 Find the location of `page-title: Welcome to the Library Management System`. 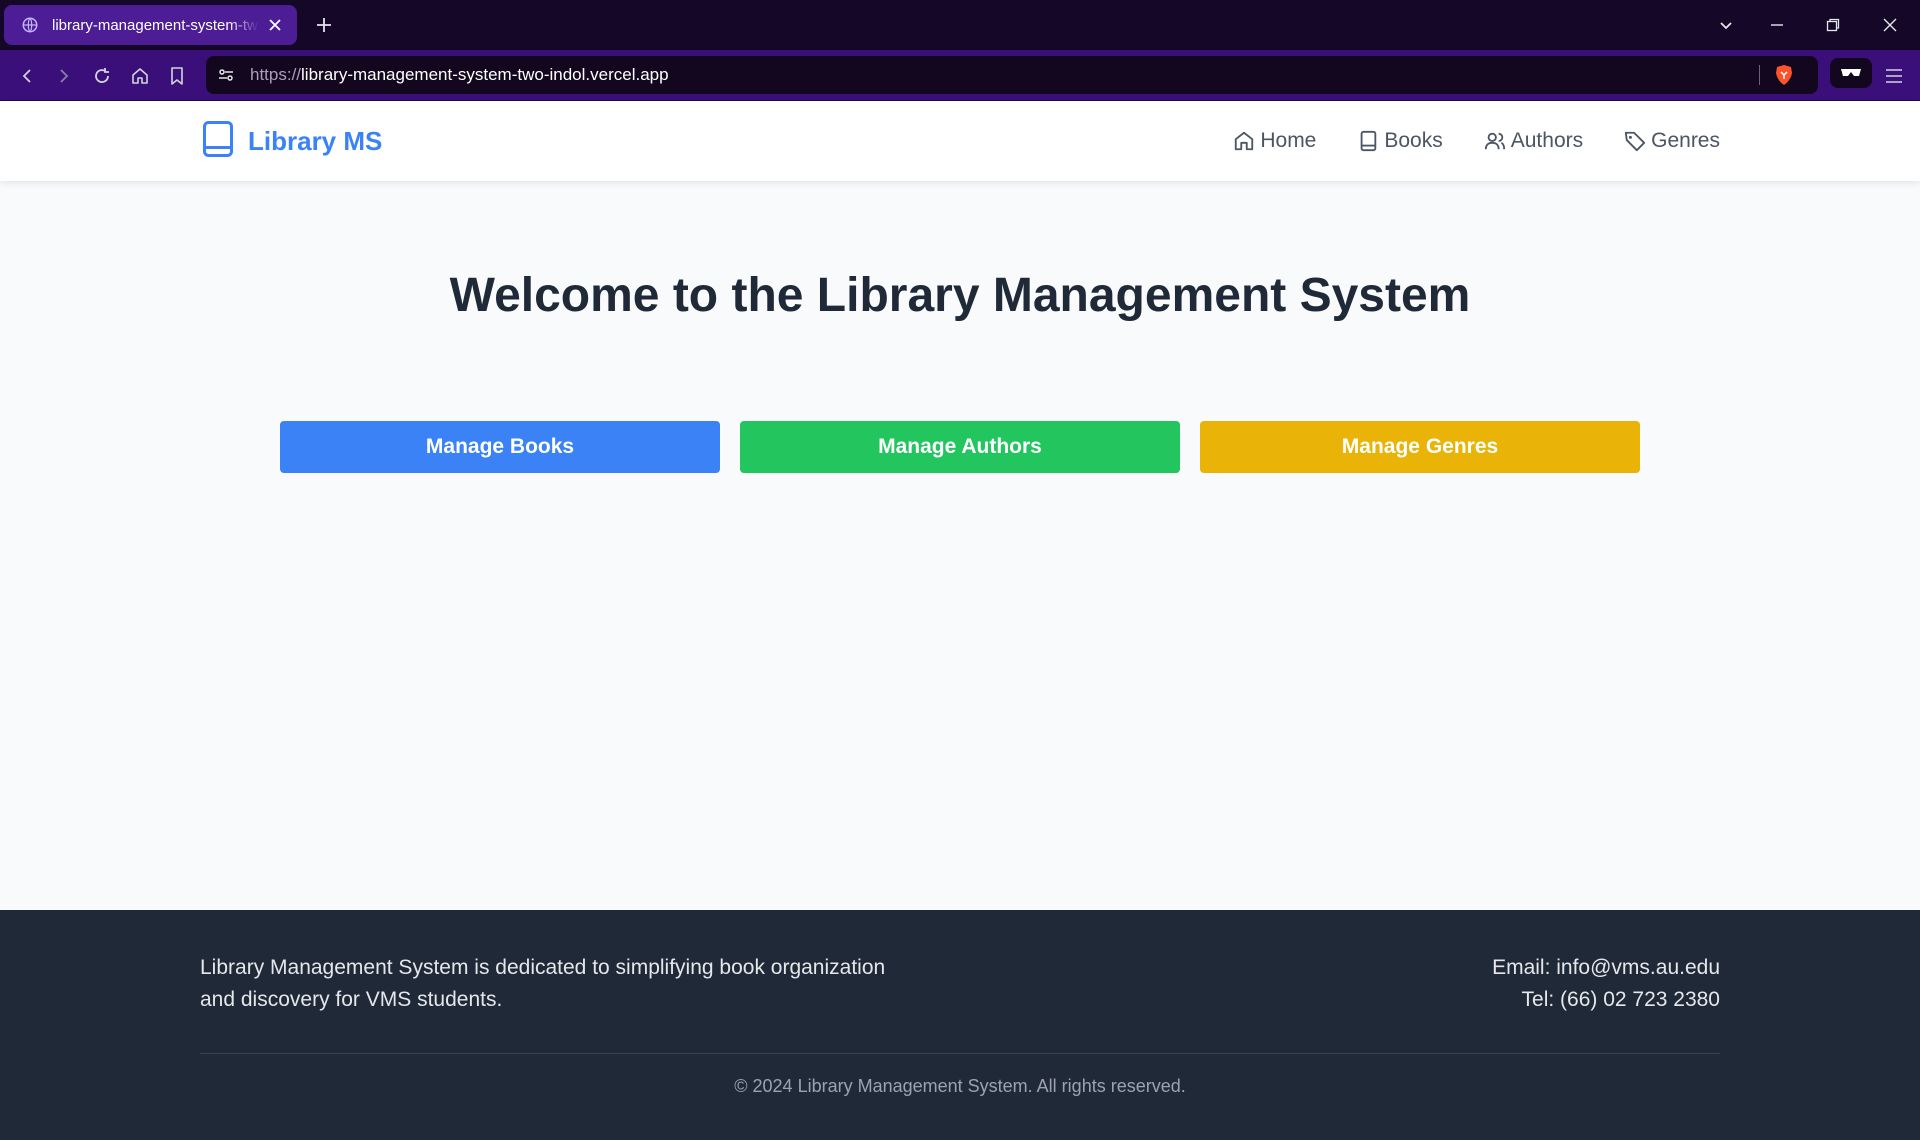

page-title: Welcome to the Library Management System is located at coordinates (960, 295).